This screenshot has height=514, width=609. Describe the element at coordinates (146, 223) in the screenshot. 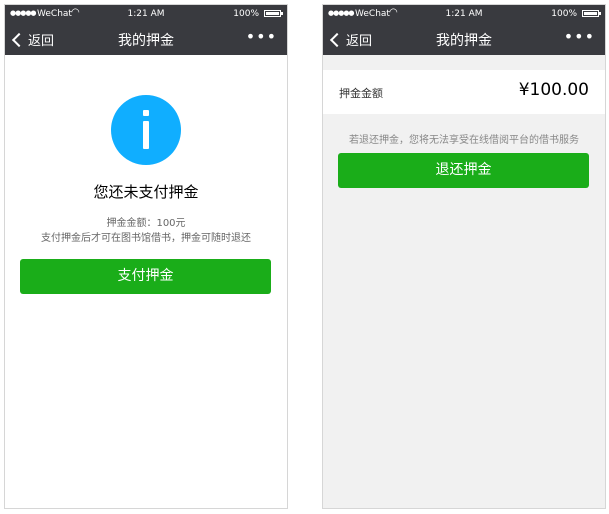

I see `deposit-amount-line: 押金金额：100元` at that location.